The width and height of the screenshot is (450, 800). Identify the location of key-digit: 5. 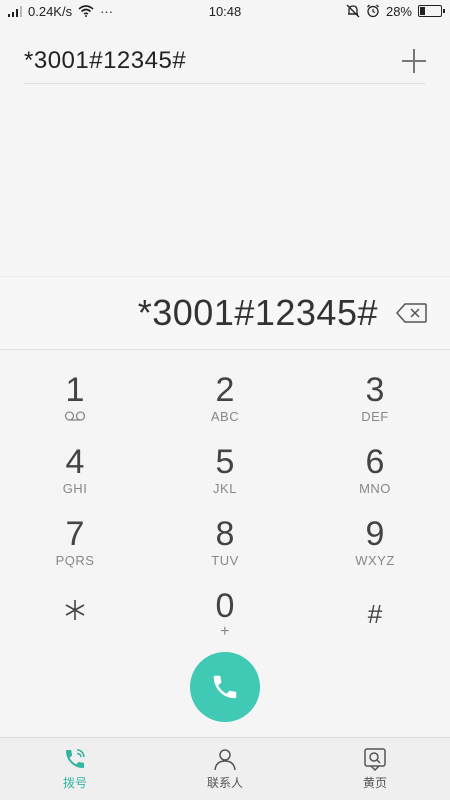
(225, 462).